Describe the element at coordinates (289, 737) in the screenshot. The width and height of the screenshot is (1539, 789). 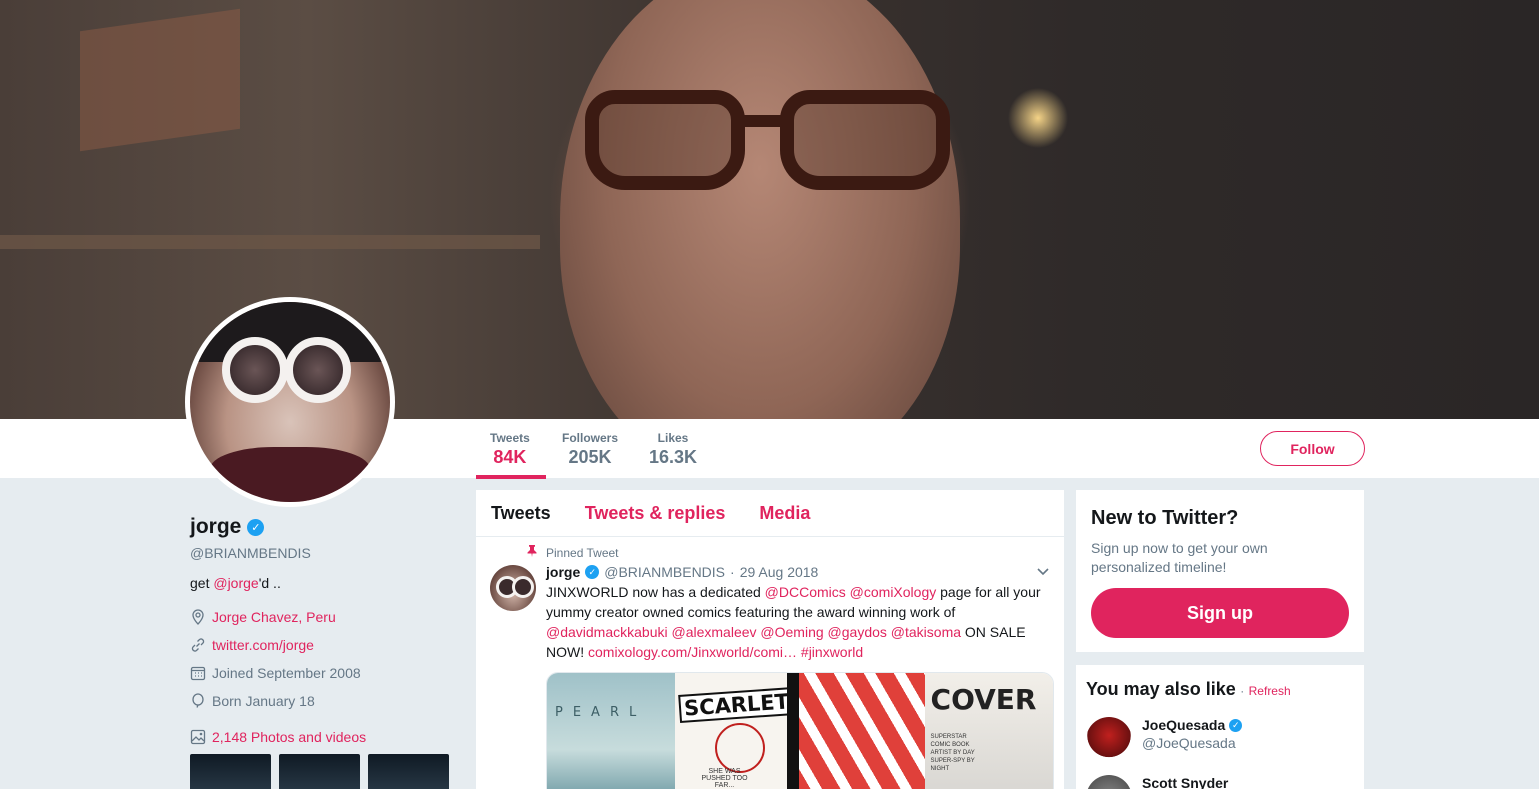
I see `photos-videos-label: 2,148 Photos and videos` at that location.